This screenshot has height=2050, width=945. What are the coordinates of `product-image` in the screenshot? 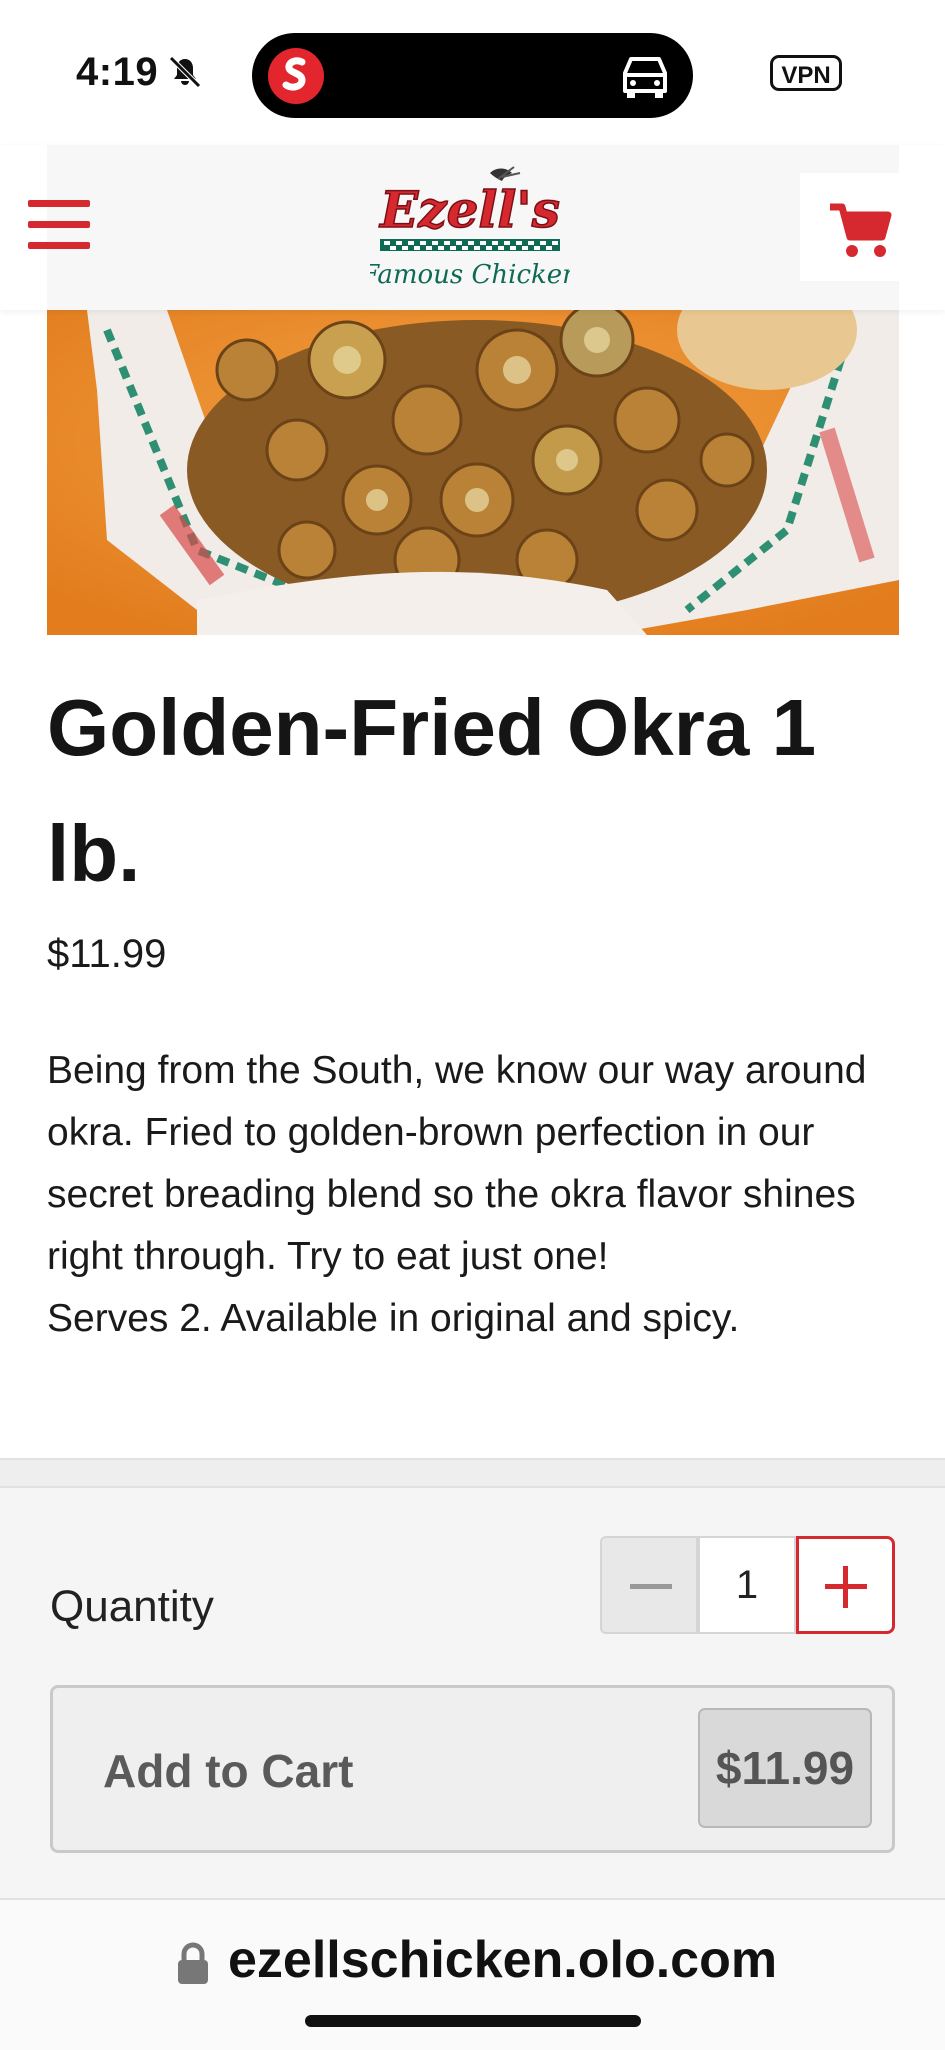 It's located at (473, 472).